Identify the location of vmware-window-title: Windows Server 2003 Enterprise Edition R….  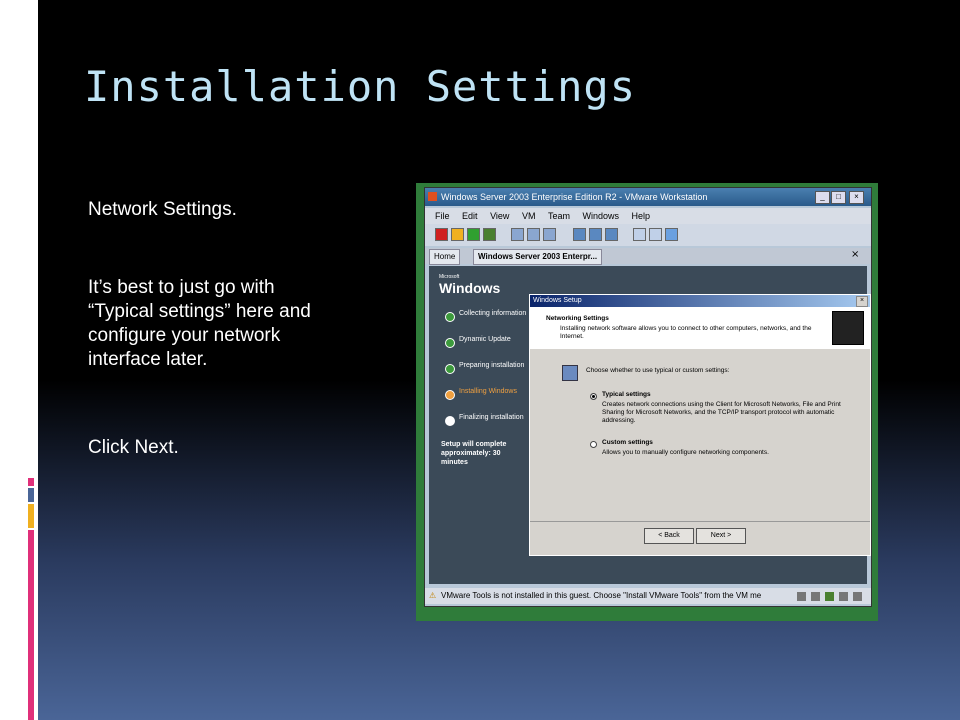
(574, 197).